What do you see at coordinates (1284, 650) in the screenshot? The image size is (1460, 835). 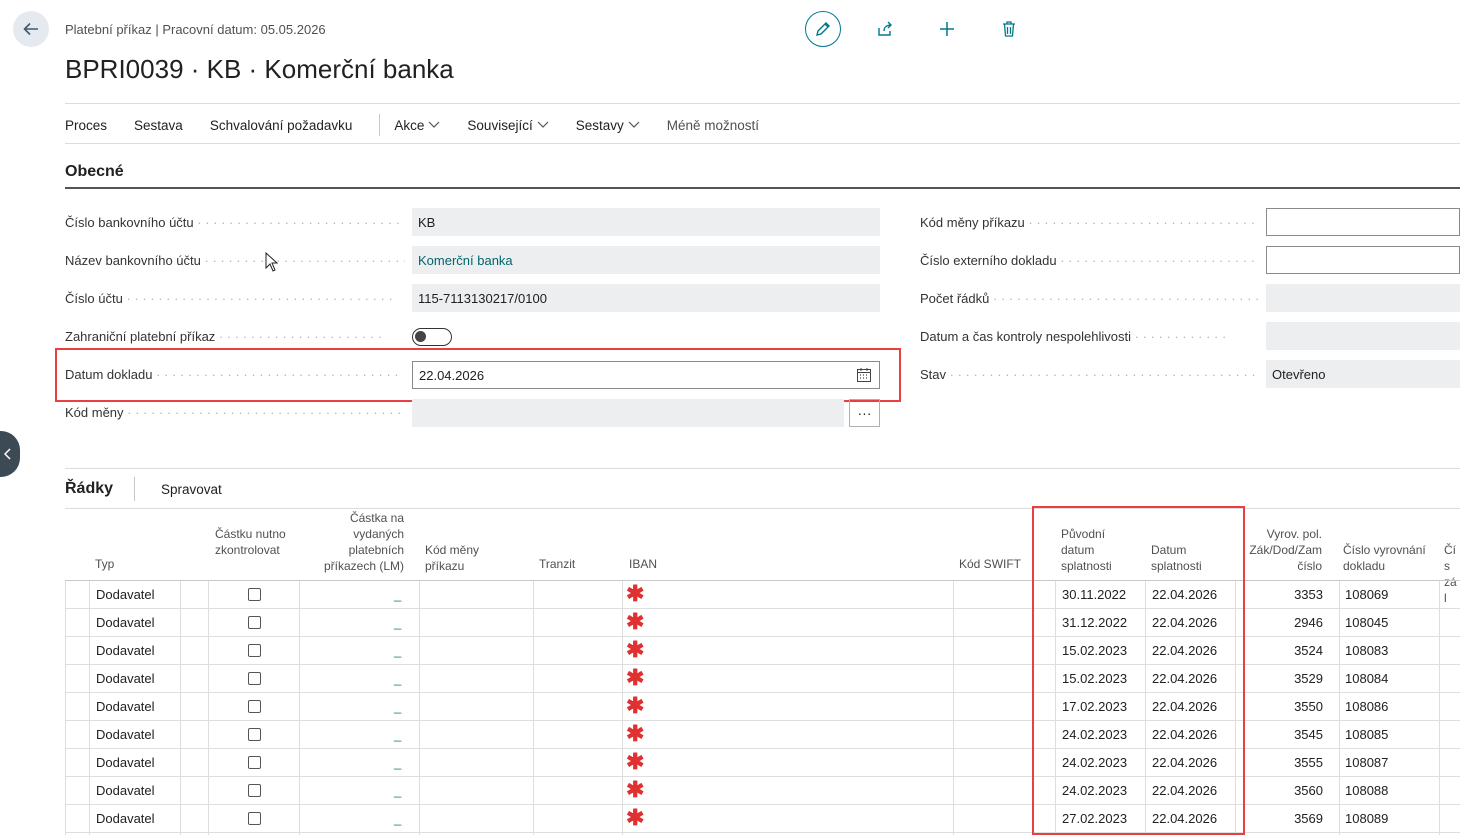 I see `cell-vyrov: 3524` at bounding box center [1284, 650].